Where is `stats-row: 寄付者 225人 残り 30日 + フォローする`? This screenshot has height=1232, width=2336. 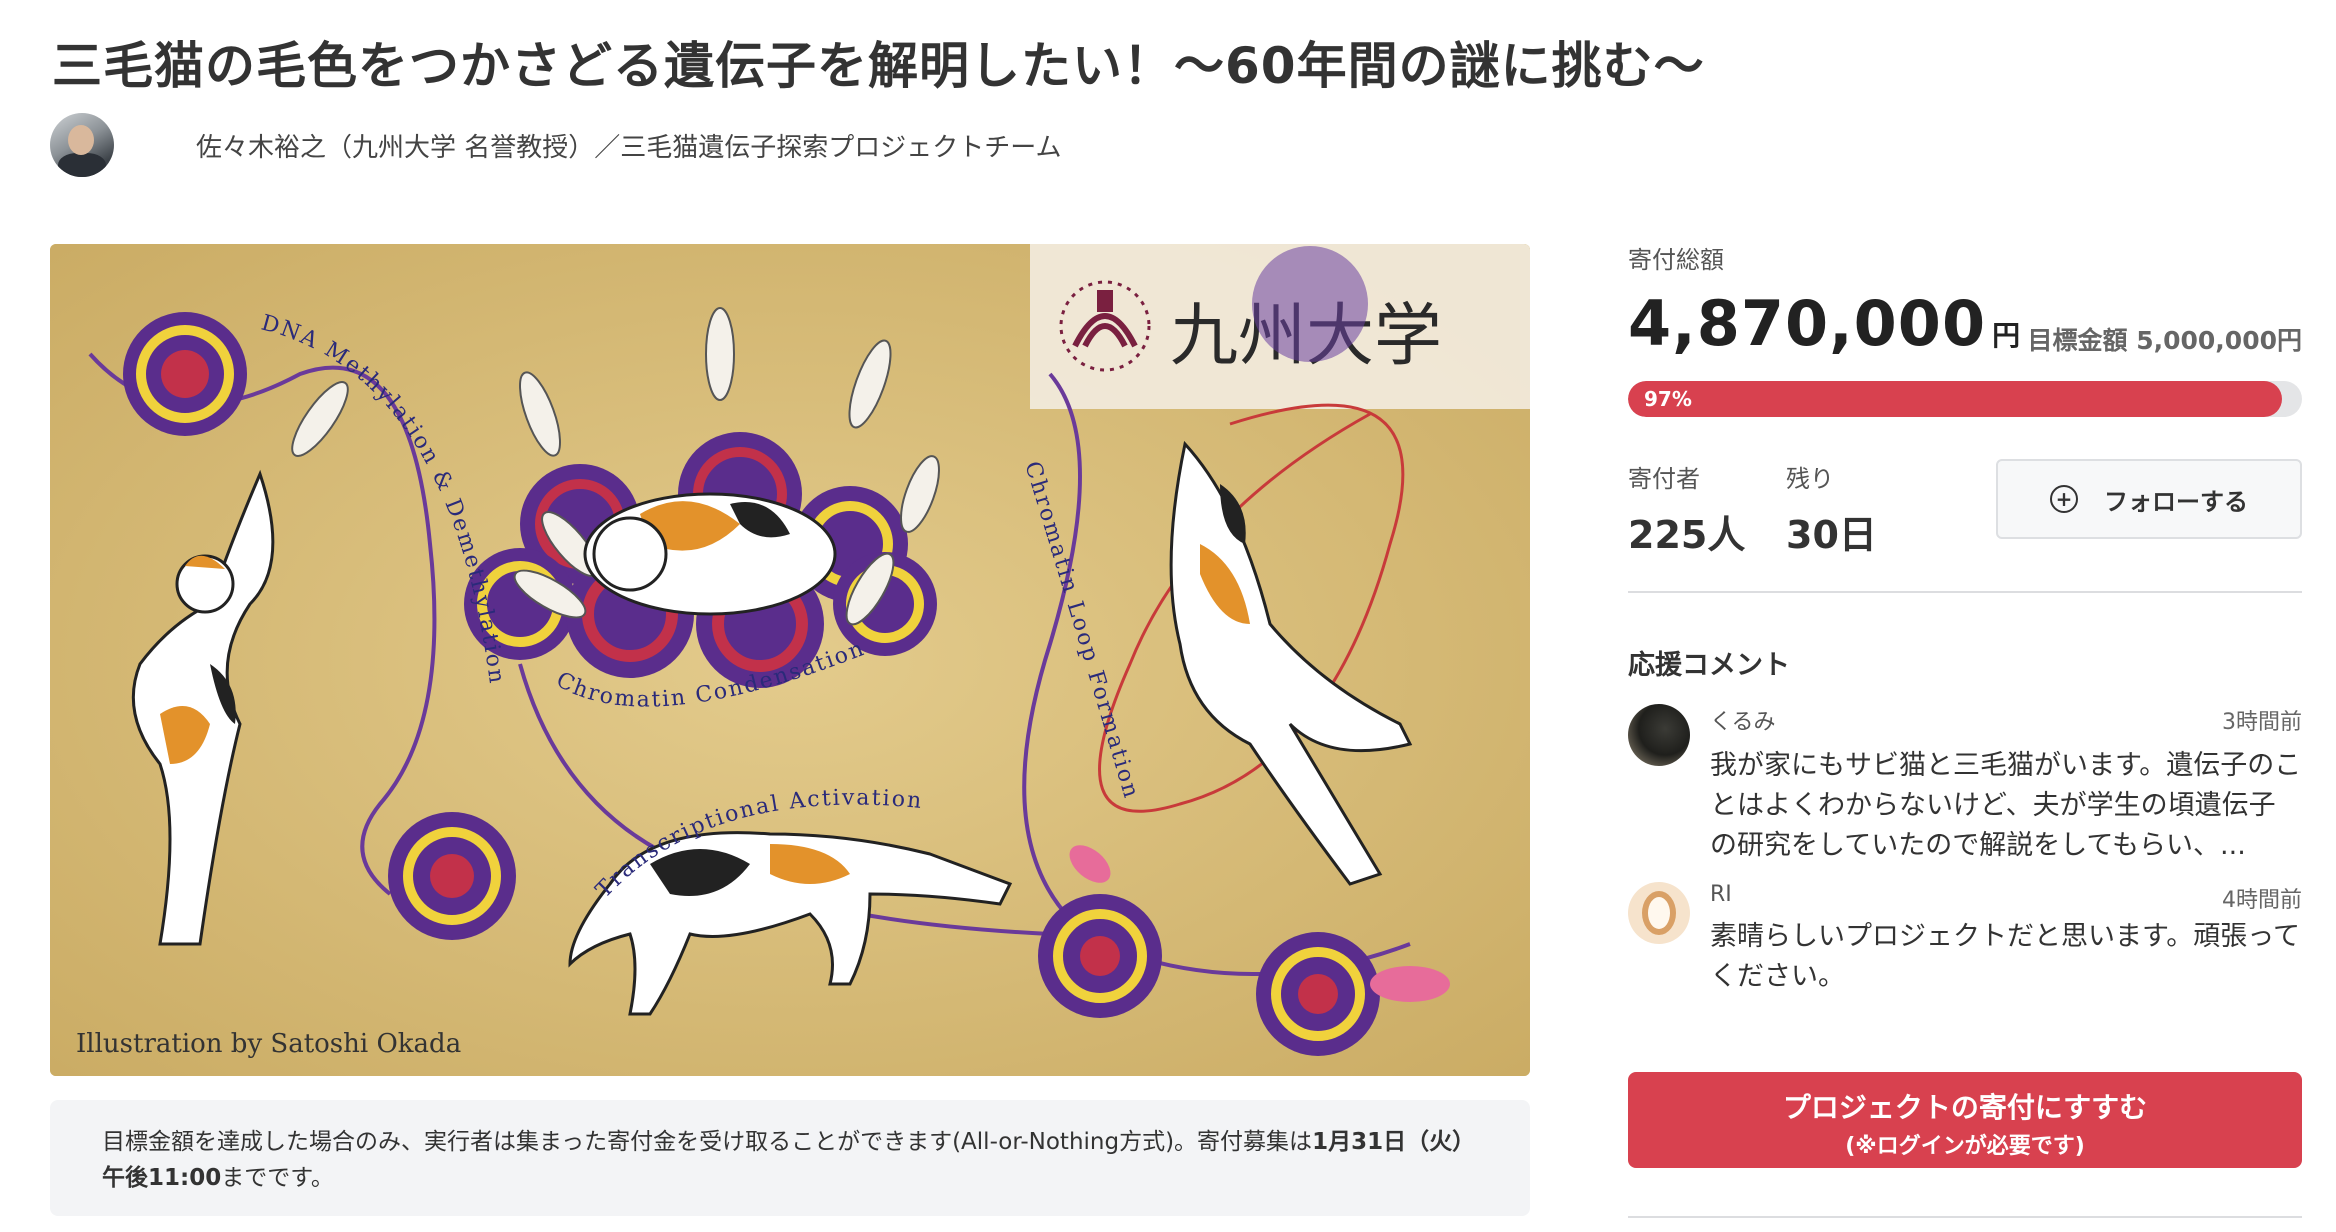
stats-row: 寄付者 225人 残り 30日 + フォローする is located at coordinates (1965, 508).